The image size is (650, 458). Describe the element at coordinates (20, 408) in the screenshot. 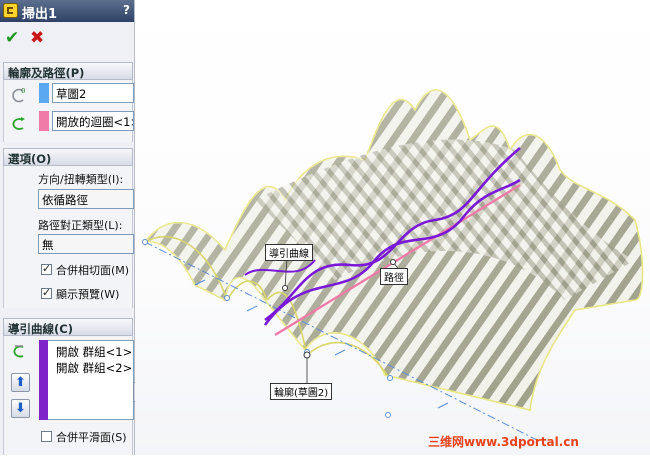

I see `move-down-button: ⬇` at that location.